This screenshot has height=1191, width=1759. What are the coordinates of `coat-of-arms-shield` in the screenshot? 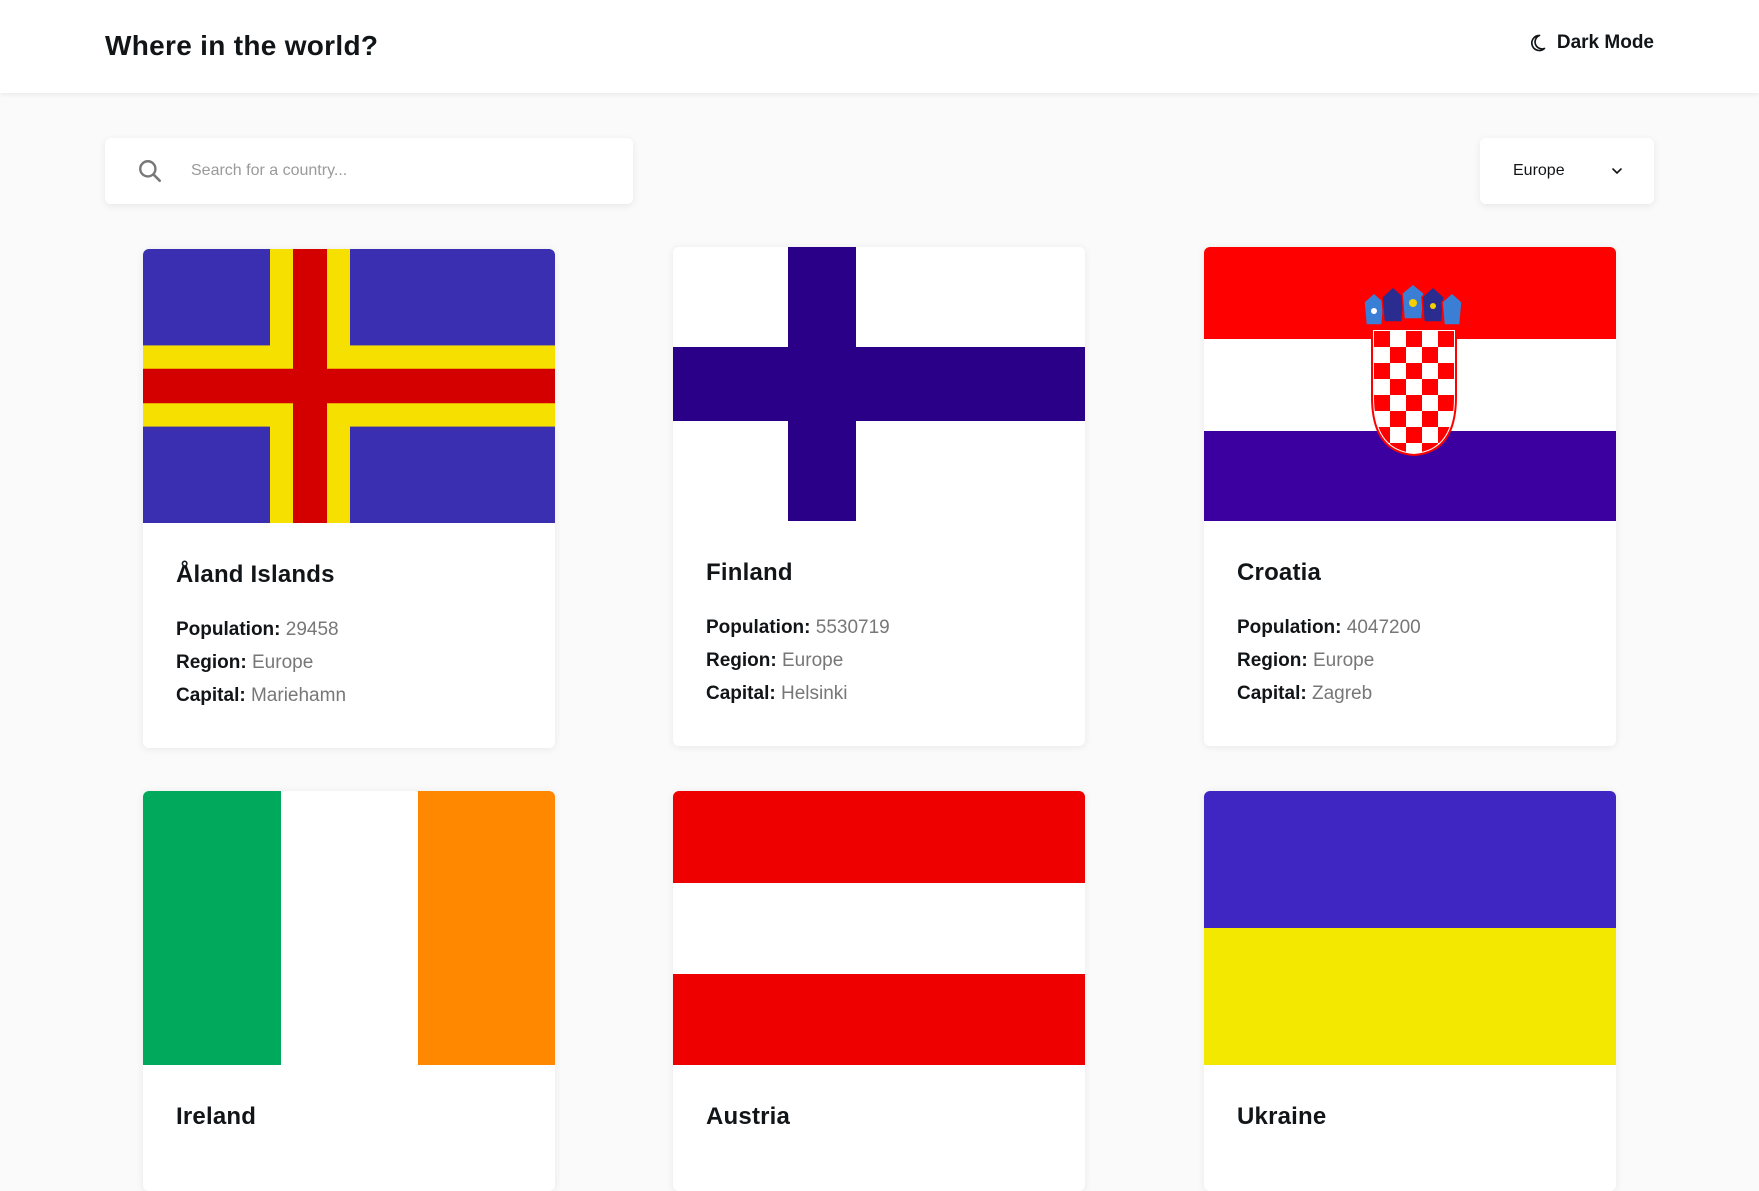 It's located at (1414, 392).